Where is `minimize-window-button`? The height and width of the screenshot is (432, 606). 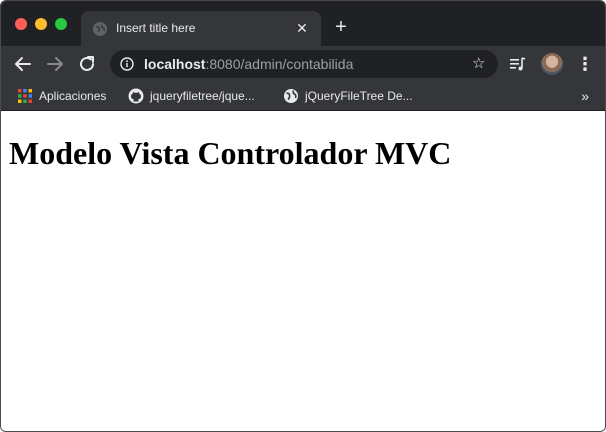
minimize-window-button is located at coordinates (41, 24).